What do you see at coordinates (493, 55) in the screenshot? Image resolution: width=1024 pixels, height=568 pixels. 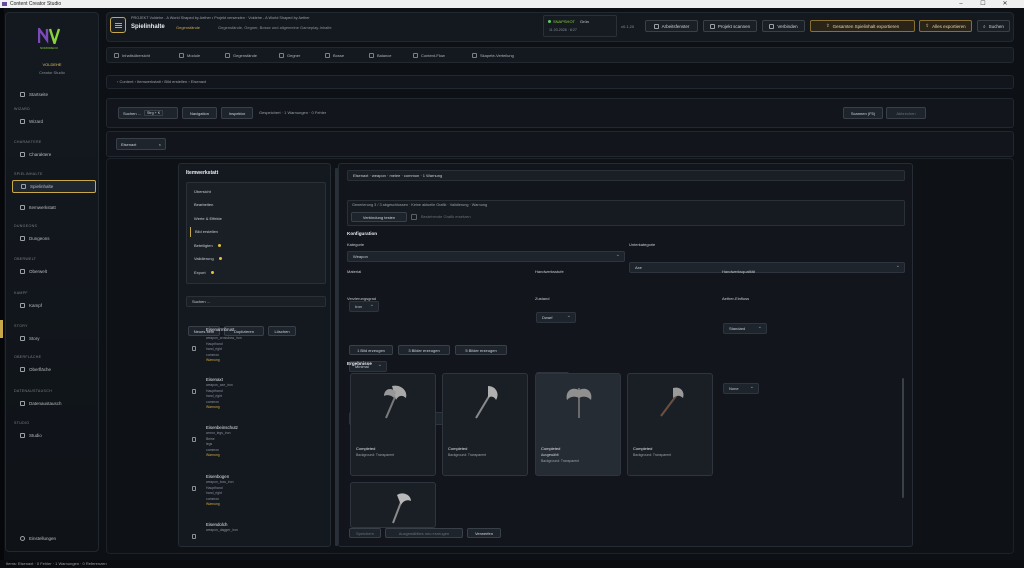 I see `tab-7: Skapete-Verteilung` at bounding box center [493, 55].